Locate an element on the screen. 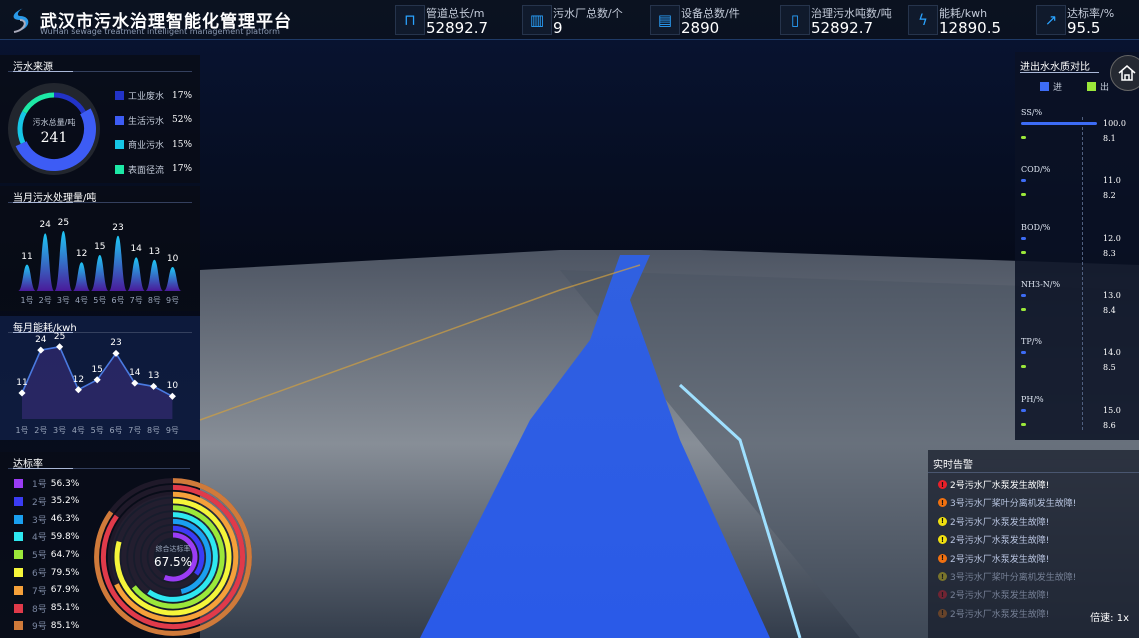  pipe-icon: ⊓ is located at coordinates (410, 20).